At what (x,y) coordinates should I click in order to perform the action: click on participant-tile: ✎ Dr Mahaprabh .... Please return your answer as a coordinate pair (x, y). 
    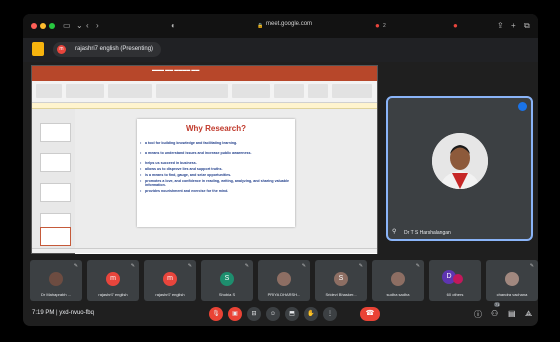
    Looking at the image, I should click on (56, 280).